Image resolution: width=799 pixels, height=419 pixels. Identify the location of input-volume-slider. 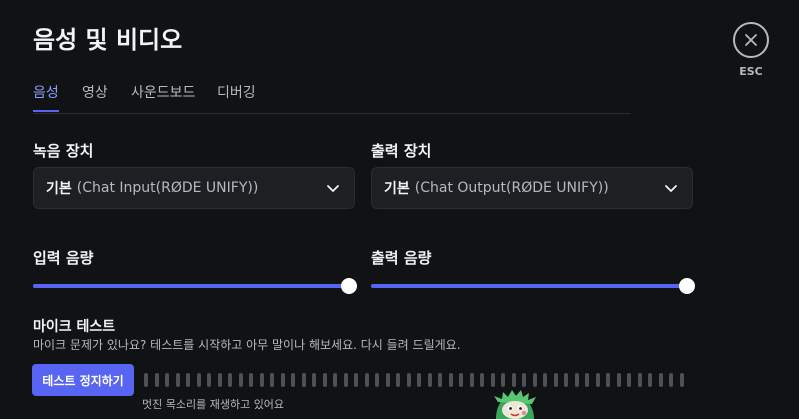
(195, 286).